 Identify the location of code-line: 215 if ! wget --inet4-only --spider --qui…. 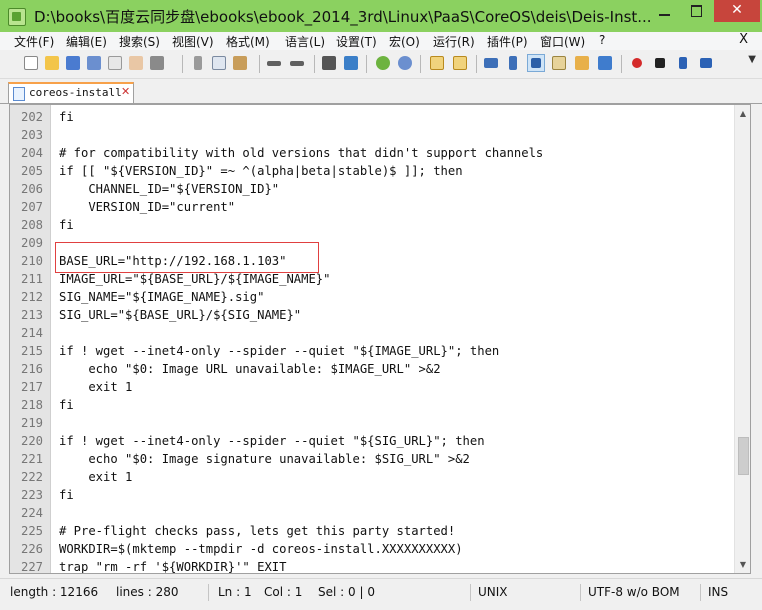
(372, 351).